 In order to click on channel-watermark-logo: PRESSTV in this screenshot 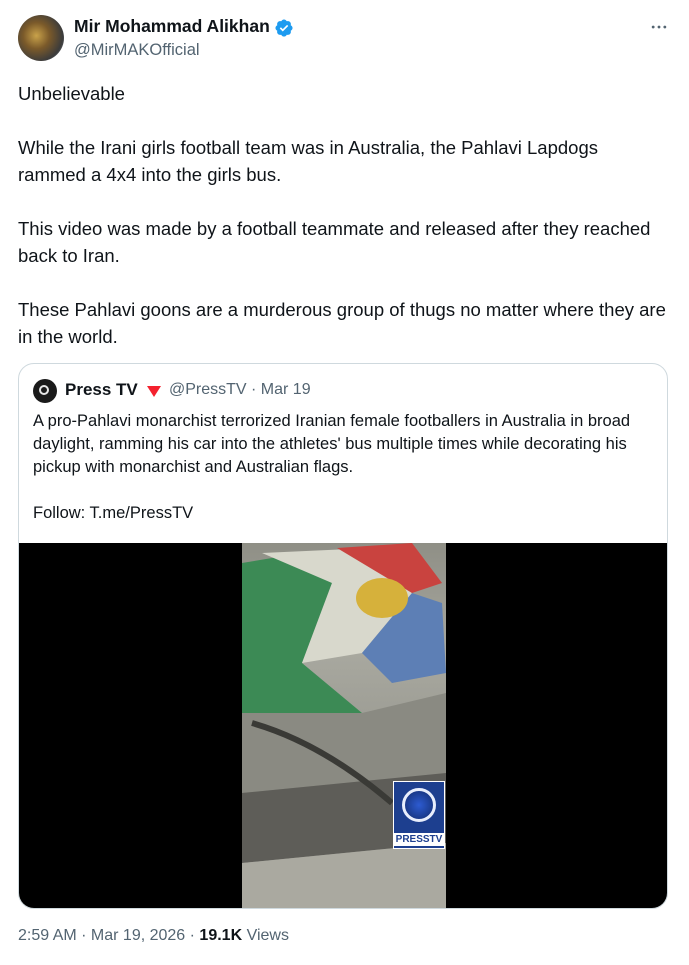, I will do `click(419, 815)`.